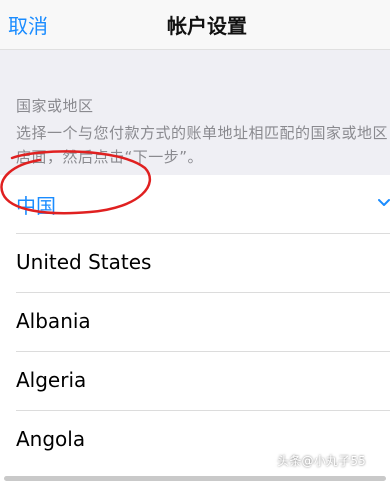 The image size is (390, 481). What do you see at coordinates (84, 262) in the screenshot?
I see `country-label: United States` at bounding box center [84, 262].